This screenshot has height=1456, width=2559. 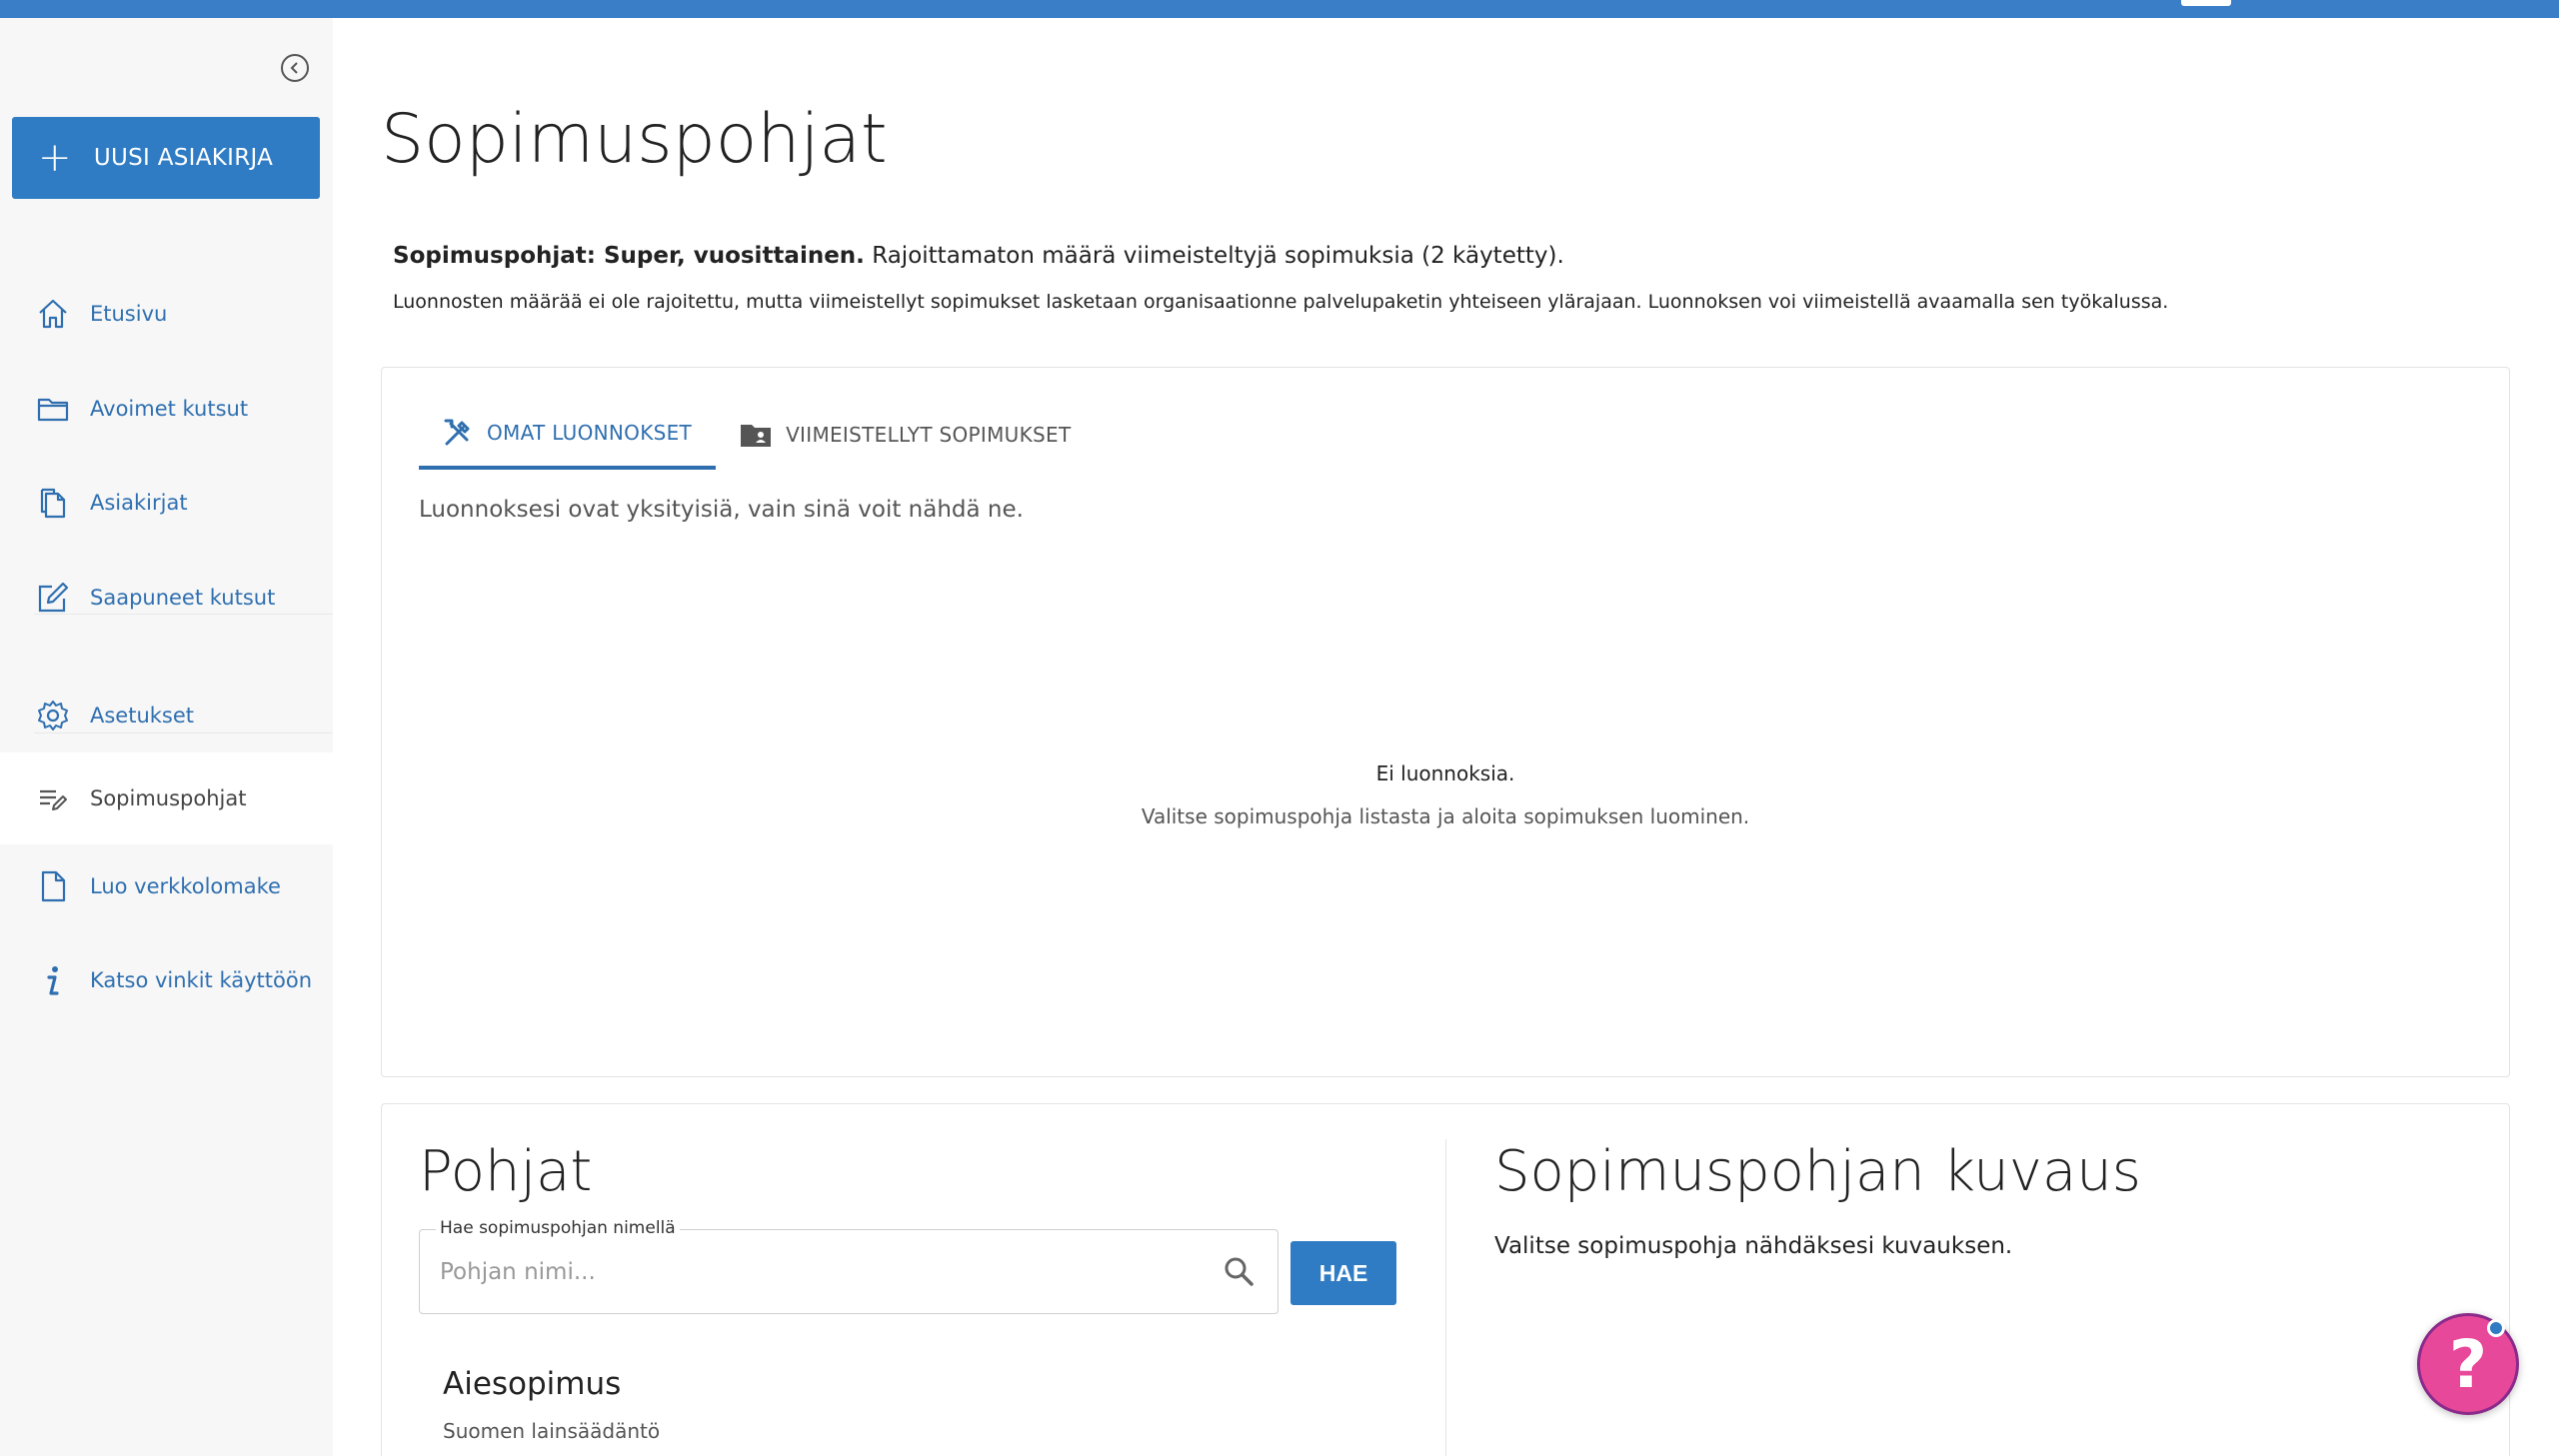 What do you see at coordinates (458, 433) in the screenshot?
I see `tools-icon` at bounding box center [458, 433].